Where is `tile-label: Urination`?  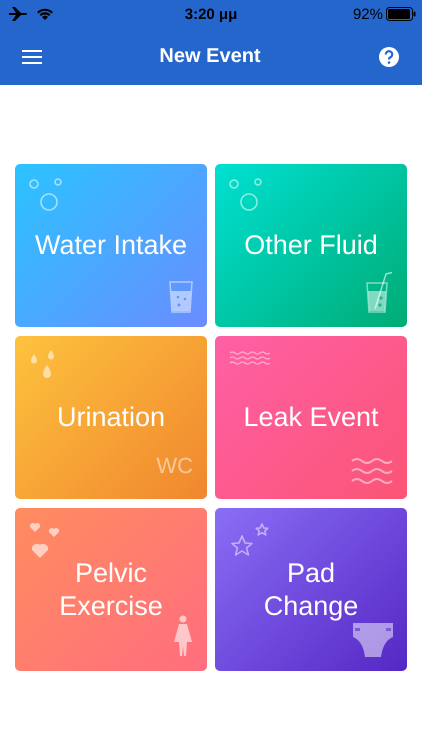 tile-label: Urination is located at coordinates (111, 417).